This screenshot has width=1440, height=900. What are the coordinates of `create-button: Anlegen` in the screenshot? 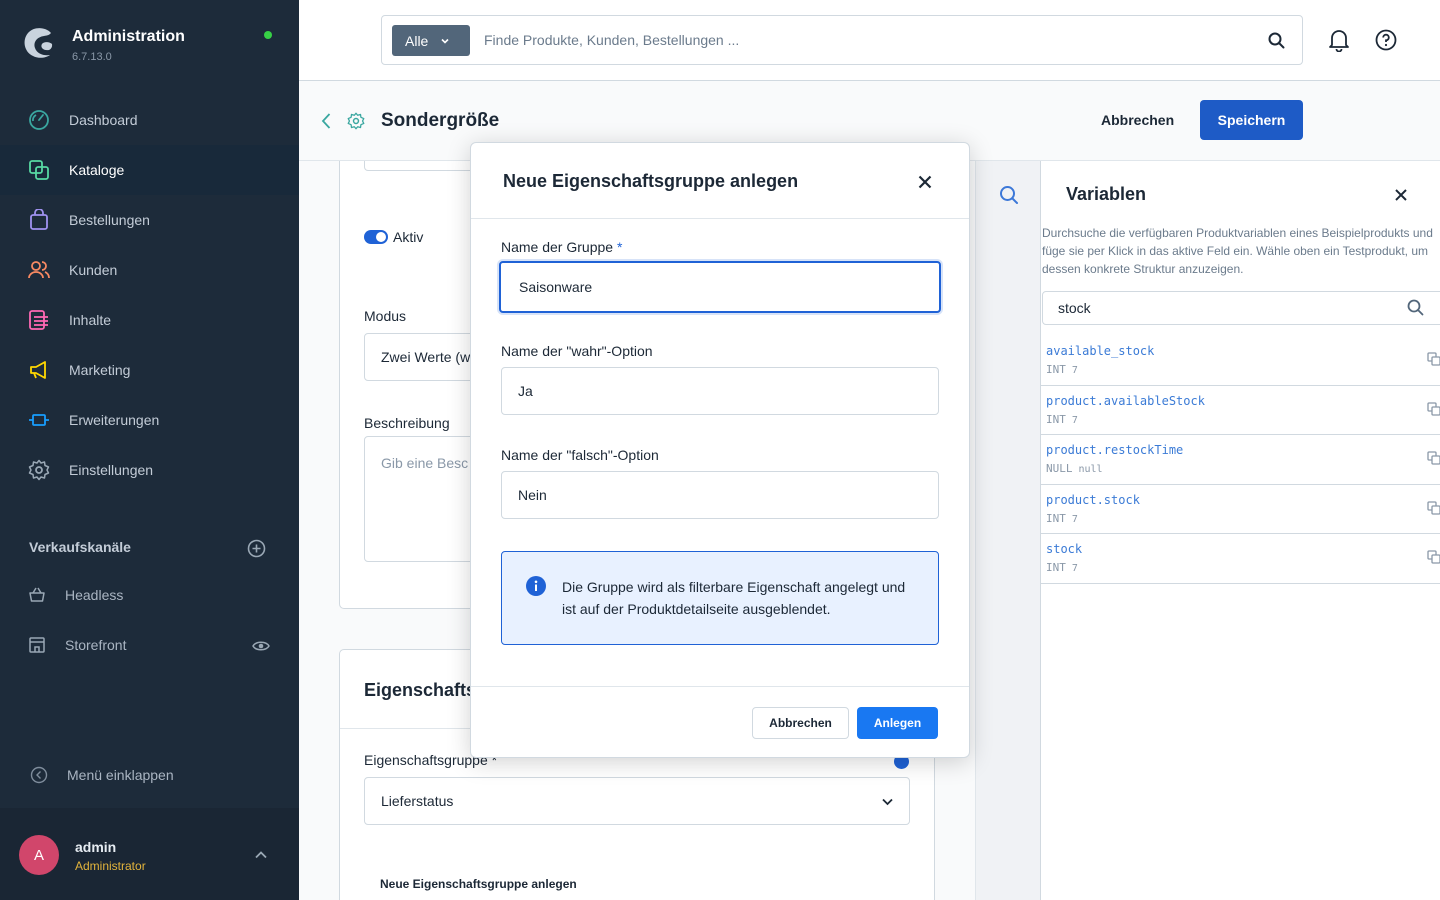 It's located at (897, 723).